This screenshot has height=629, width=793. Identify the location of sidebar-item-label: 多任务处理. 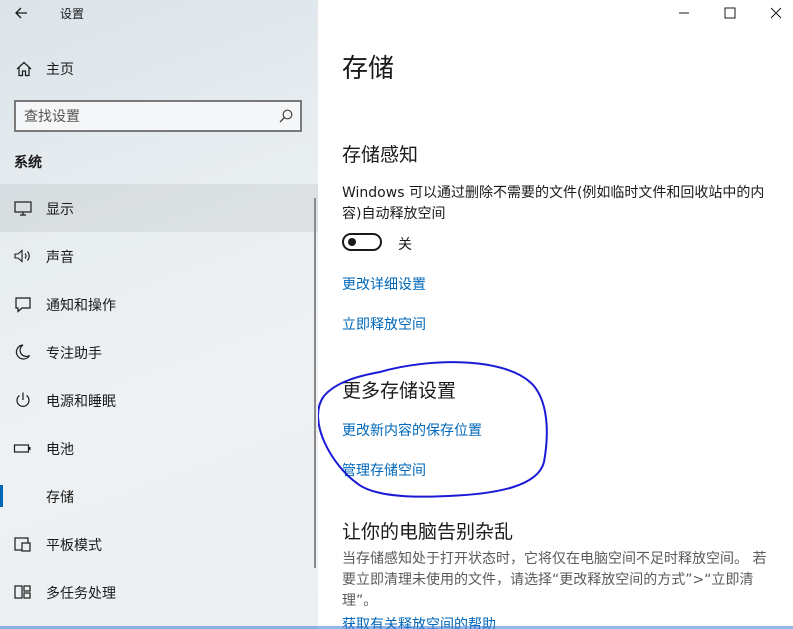
(81, 594).